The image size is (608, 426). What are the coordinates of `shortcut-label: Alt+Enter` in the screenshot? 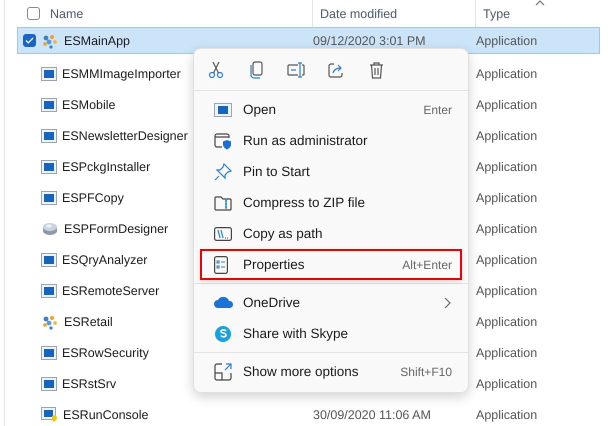 It's located at (427, 265).